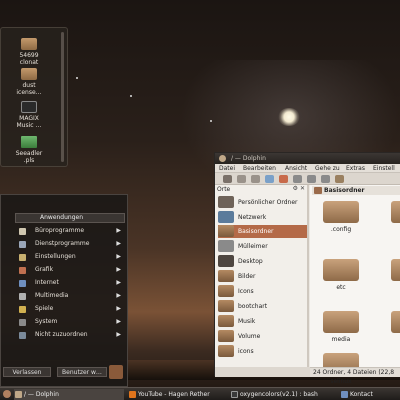  What do you see at coordinates (325, 179) in the screenshot?
I see `columns-view-icon` at bounding box center [325, 179].